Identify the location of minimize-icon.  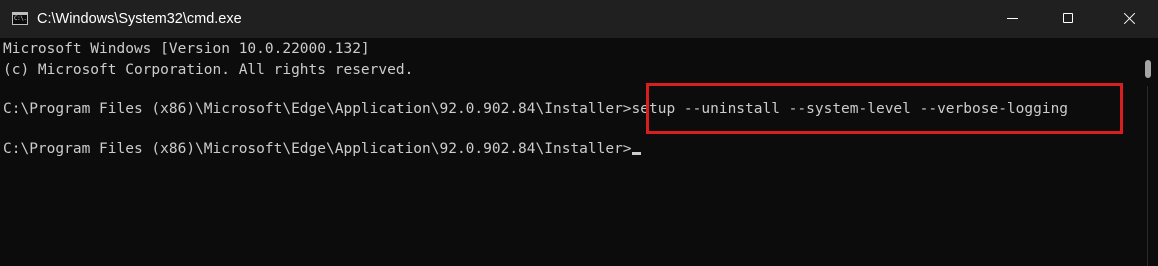
(1012, 18).